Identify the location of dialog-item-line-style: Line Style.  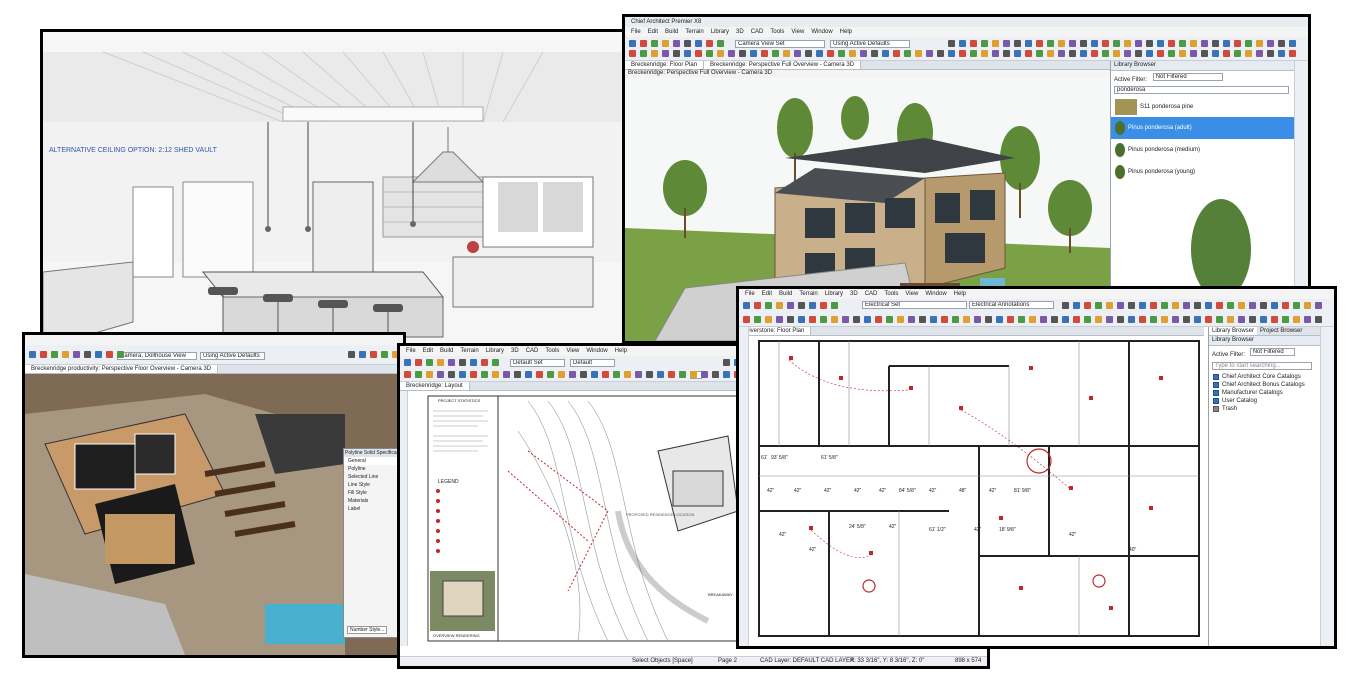
(373, 485).